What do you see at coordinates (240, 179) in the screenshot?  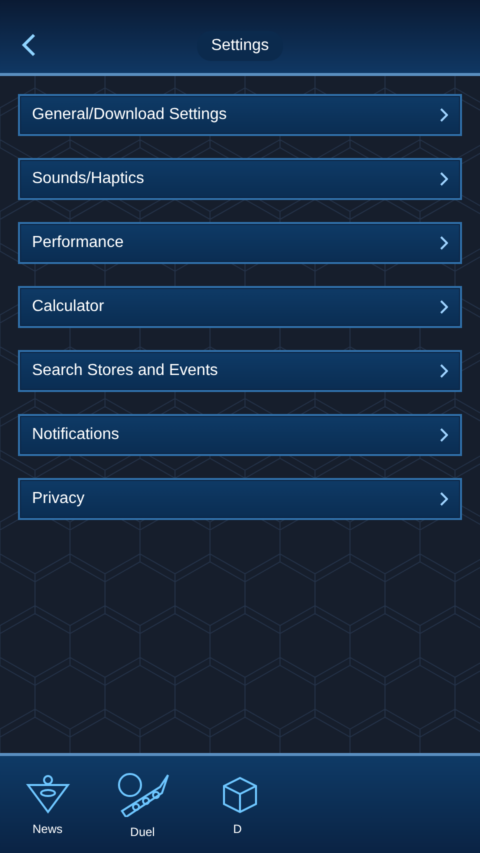 I see `settings-menu-item: Sounds/Haptics` at bounding box center [240, 179].